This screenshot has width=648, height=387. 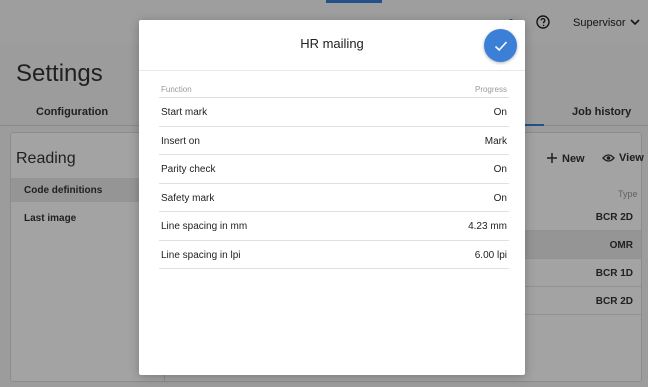 I want to click on function-cell: Line spacing in mm, so click(x=204, y=226).